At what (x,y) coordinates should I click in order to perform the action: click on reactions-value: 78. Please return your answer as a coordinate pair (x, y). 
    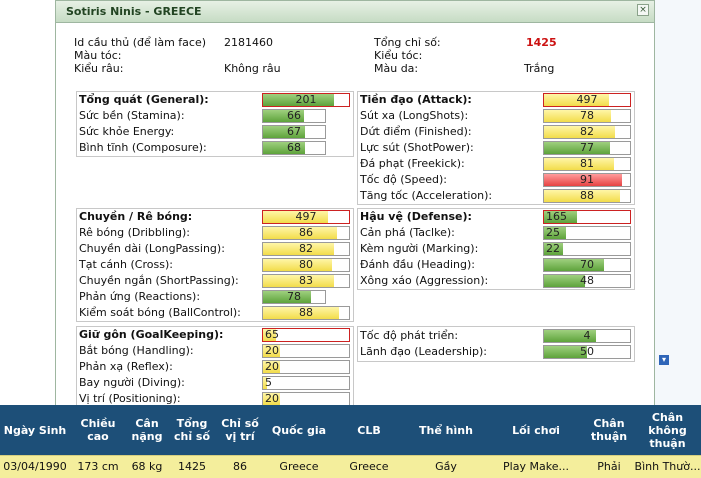
    Looking at the image, I should click on (294, 296).